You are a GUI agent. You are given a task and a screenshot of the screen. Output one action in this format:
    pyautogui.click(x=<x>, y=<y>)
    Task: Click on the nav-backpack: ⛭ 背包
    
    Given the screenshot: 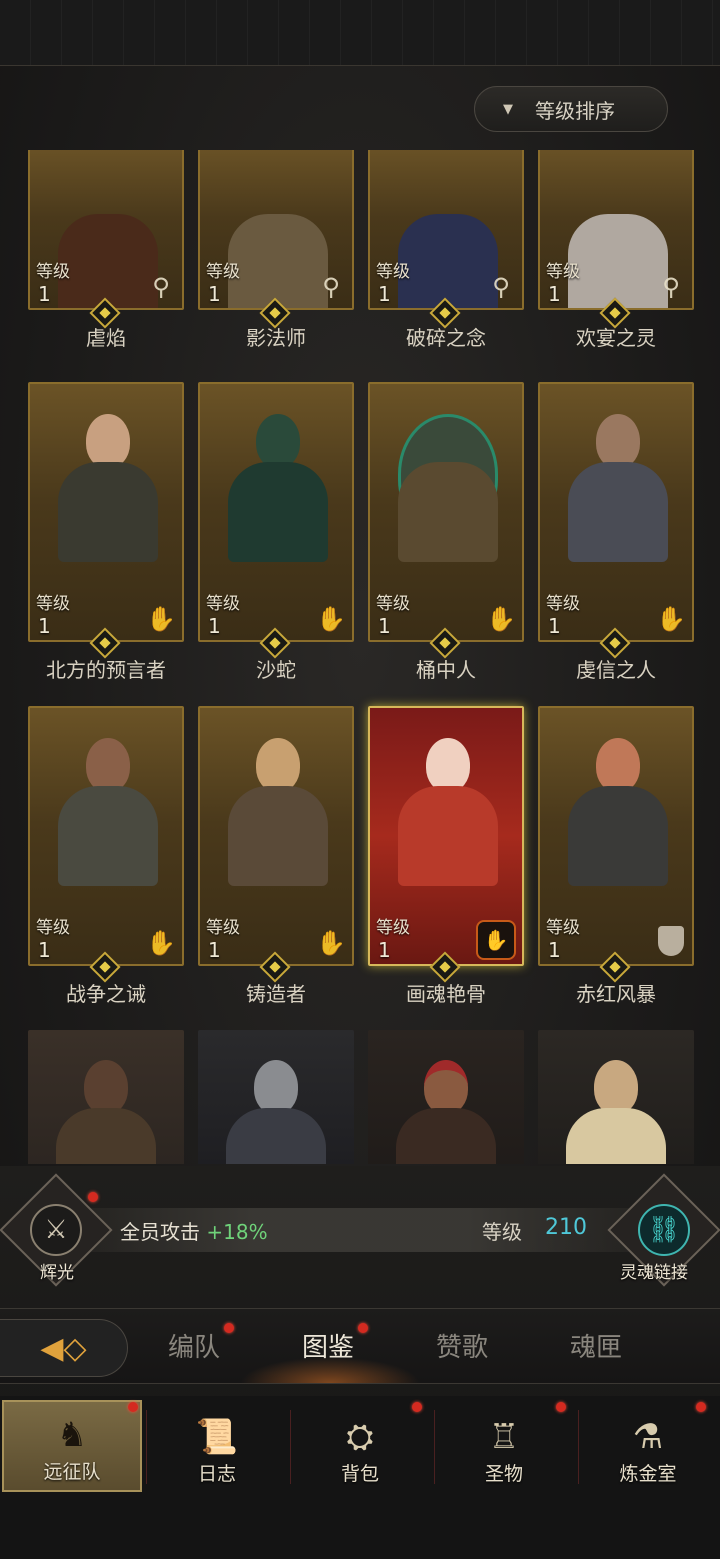 What is the action you would take?
    pyautogui.click(x=360, y=1446)
    